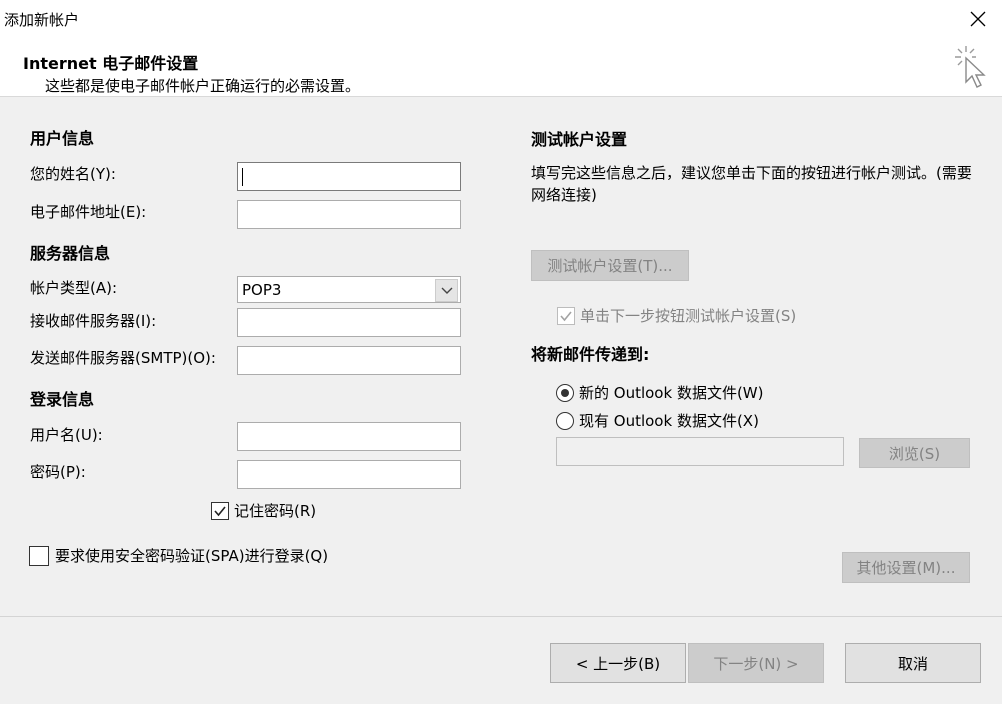  What do you see at coordinates (242, 177) in the screenshot?
I see `text-caret` at bounding box center [242, 177].